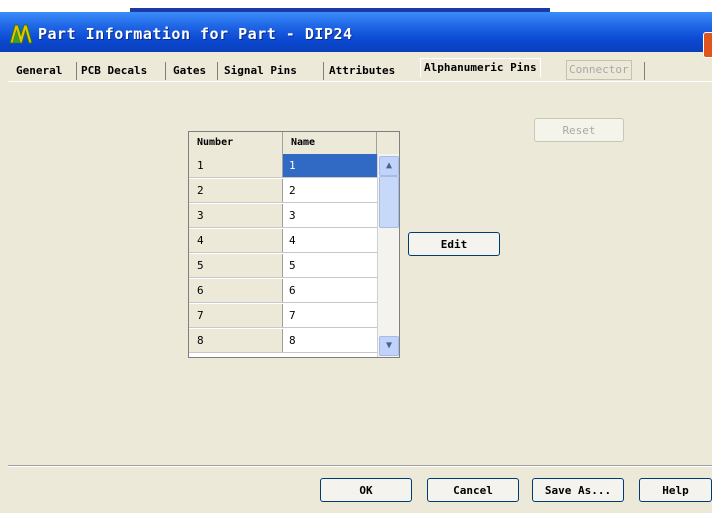 This screenshot has height=513, width=712. I want to click on pin-name-cell: 2, so click(330, 190).